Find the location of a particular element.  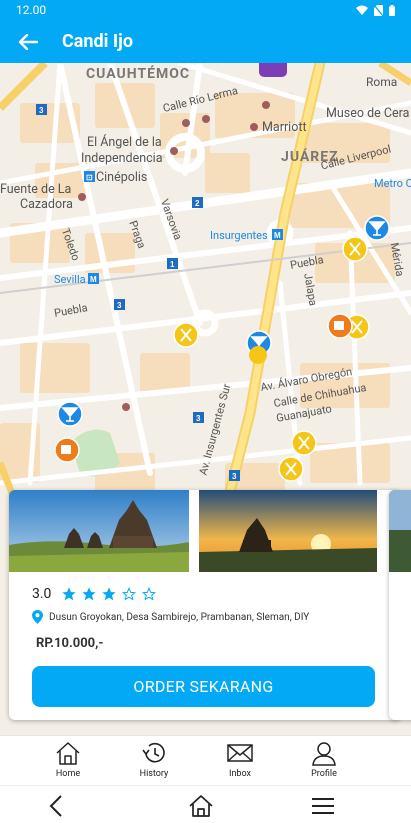

nav-profile-label: Profile is located at coordinates (324, 774).